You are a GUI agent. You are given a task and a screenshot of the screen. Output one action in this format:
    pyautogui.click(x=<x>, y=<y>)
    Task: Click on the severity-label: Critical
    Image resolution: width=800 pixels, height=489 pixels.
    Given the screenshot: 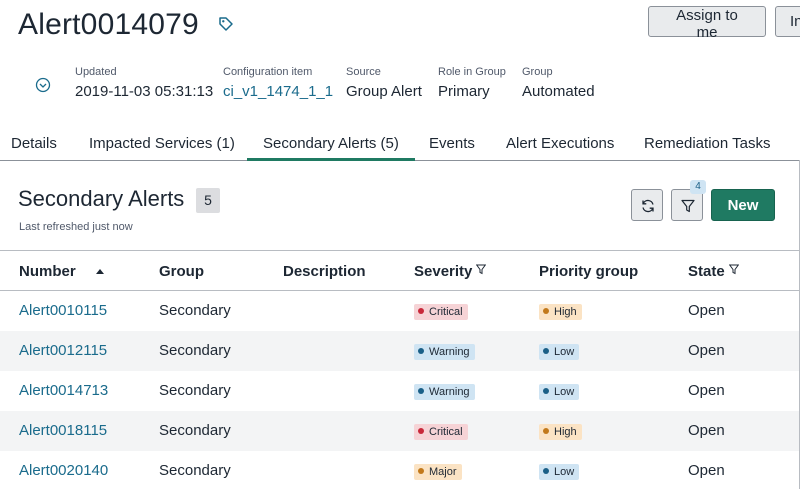 What is the action you would take?
    pyautogui.click(x=446, y=432)
    